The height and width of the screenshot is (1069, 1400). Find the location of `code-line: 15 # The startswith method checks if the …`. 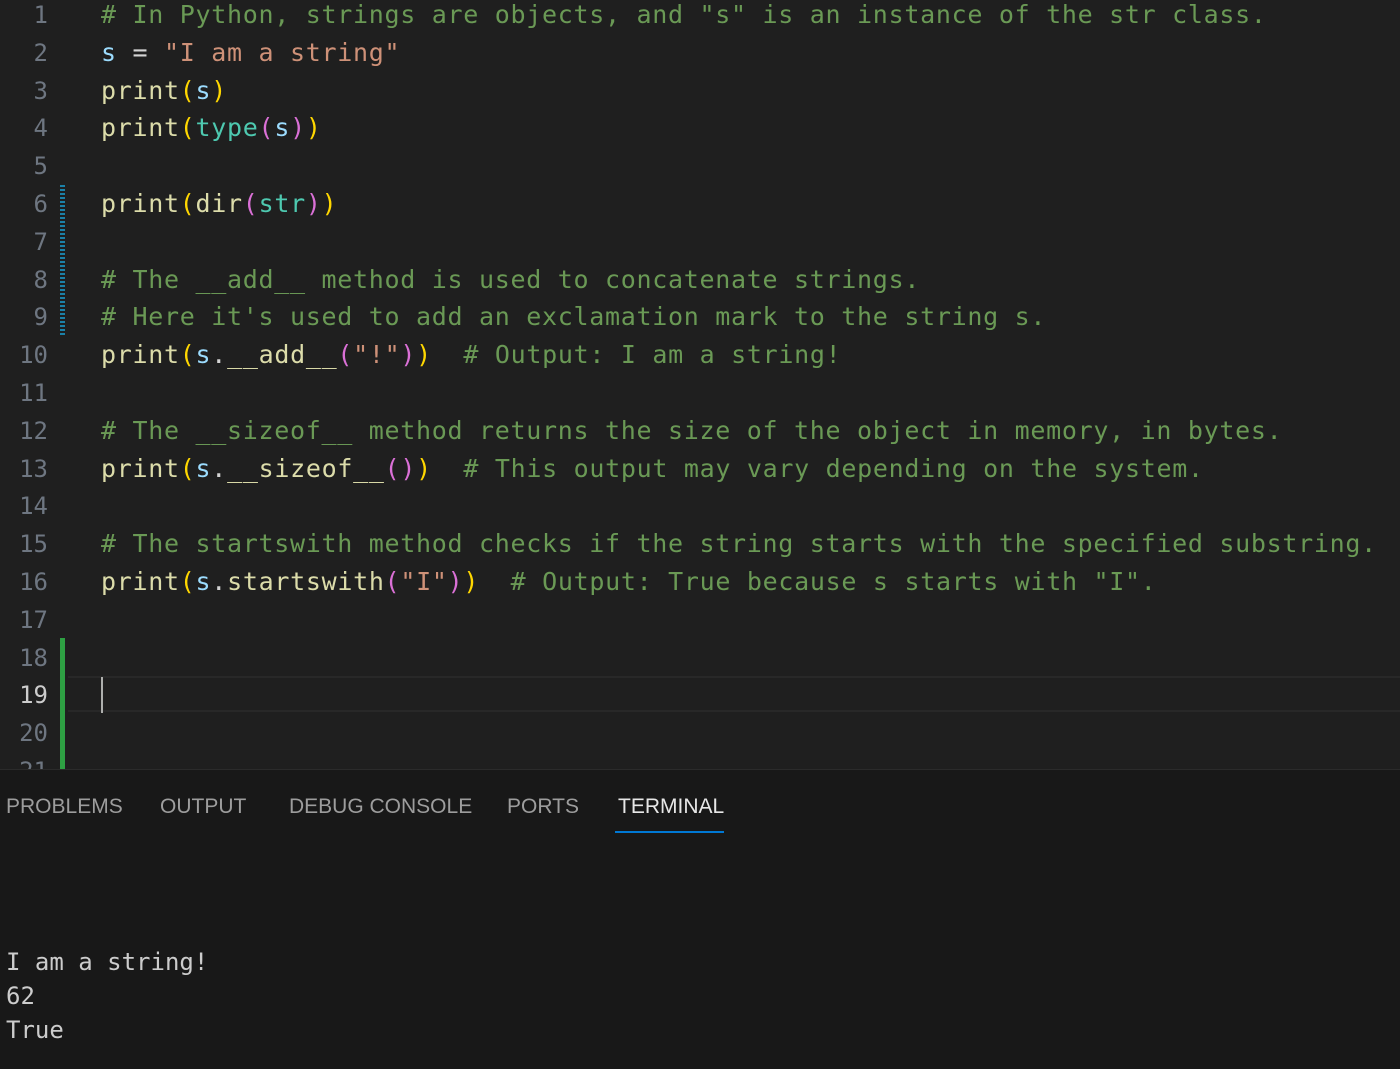

code-line: 15 # The startswith method checks if the … is located at coordinates (700, 548).